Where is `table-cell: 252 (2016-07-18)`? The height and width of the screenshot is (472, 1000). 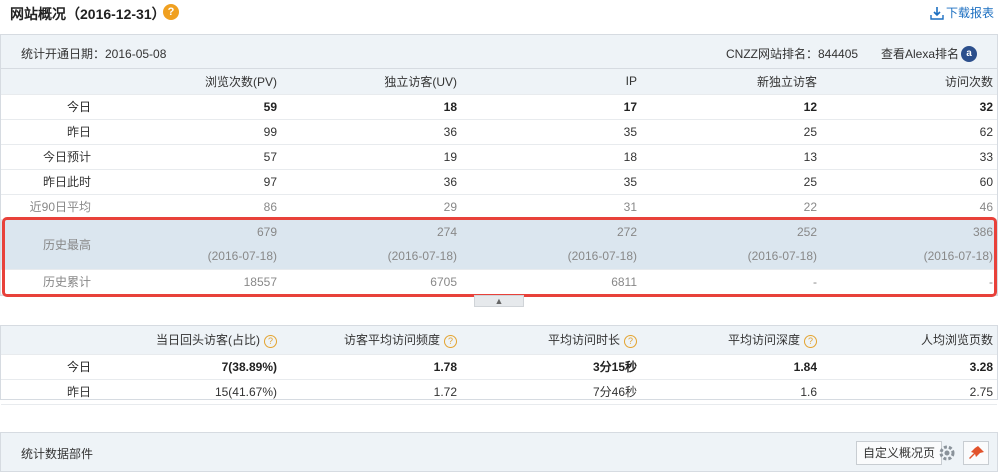
table-cell: 252 (2016-07-18) is located at coordinates (731, 244).